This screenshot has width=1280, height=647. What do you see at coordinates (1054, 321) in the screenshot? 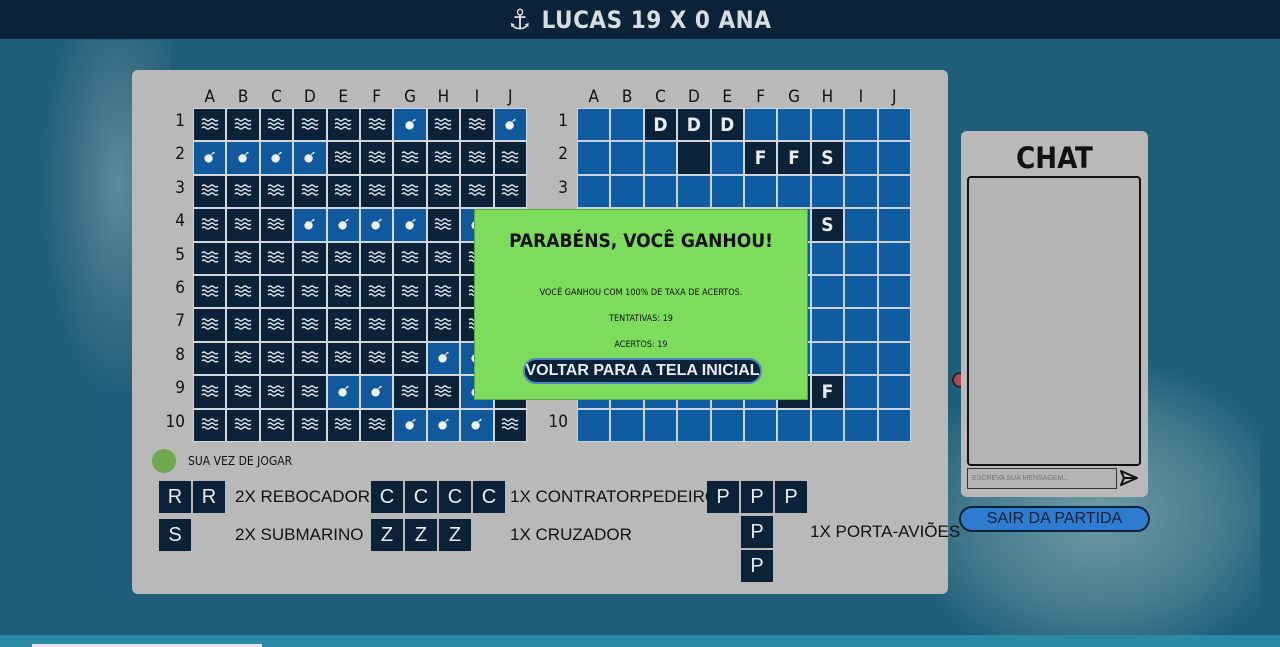
I see `chat-messages` at bounding box center [1054, 321].